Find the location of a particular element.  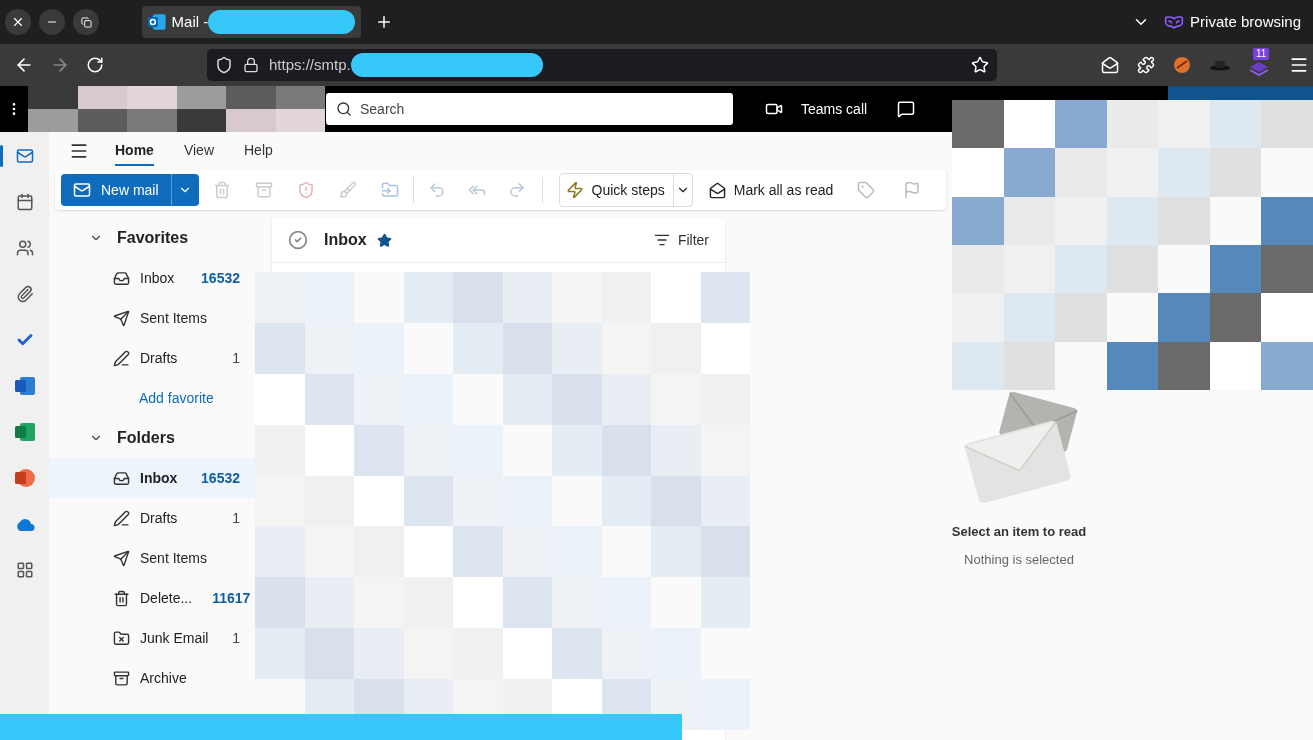

close-window-button is located at coordinates (18, 22).